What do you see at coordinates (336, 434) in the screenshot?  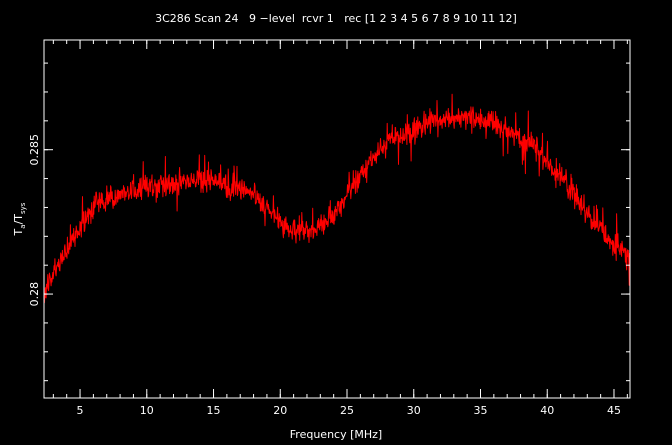 I see `x-axis-label: Frequency [MHz]` at bounding box center [336, 434].